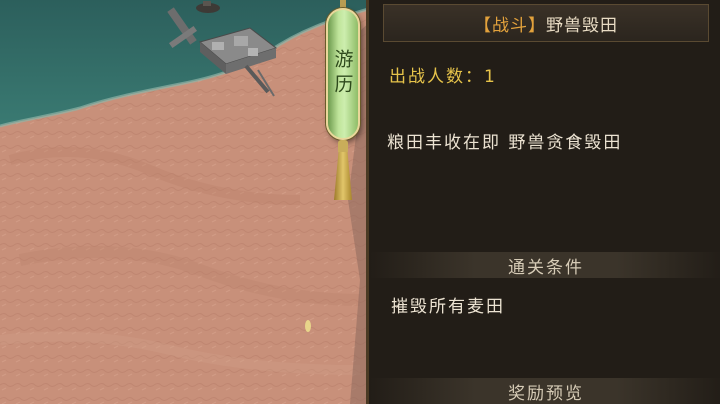 The height and width of the screenshot is (404, 720). I want to click on reward-preview-header: 奖励预览, so click(544, 391).